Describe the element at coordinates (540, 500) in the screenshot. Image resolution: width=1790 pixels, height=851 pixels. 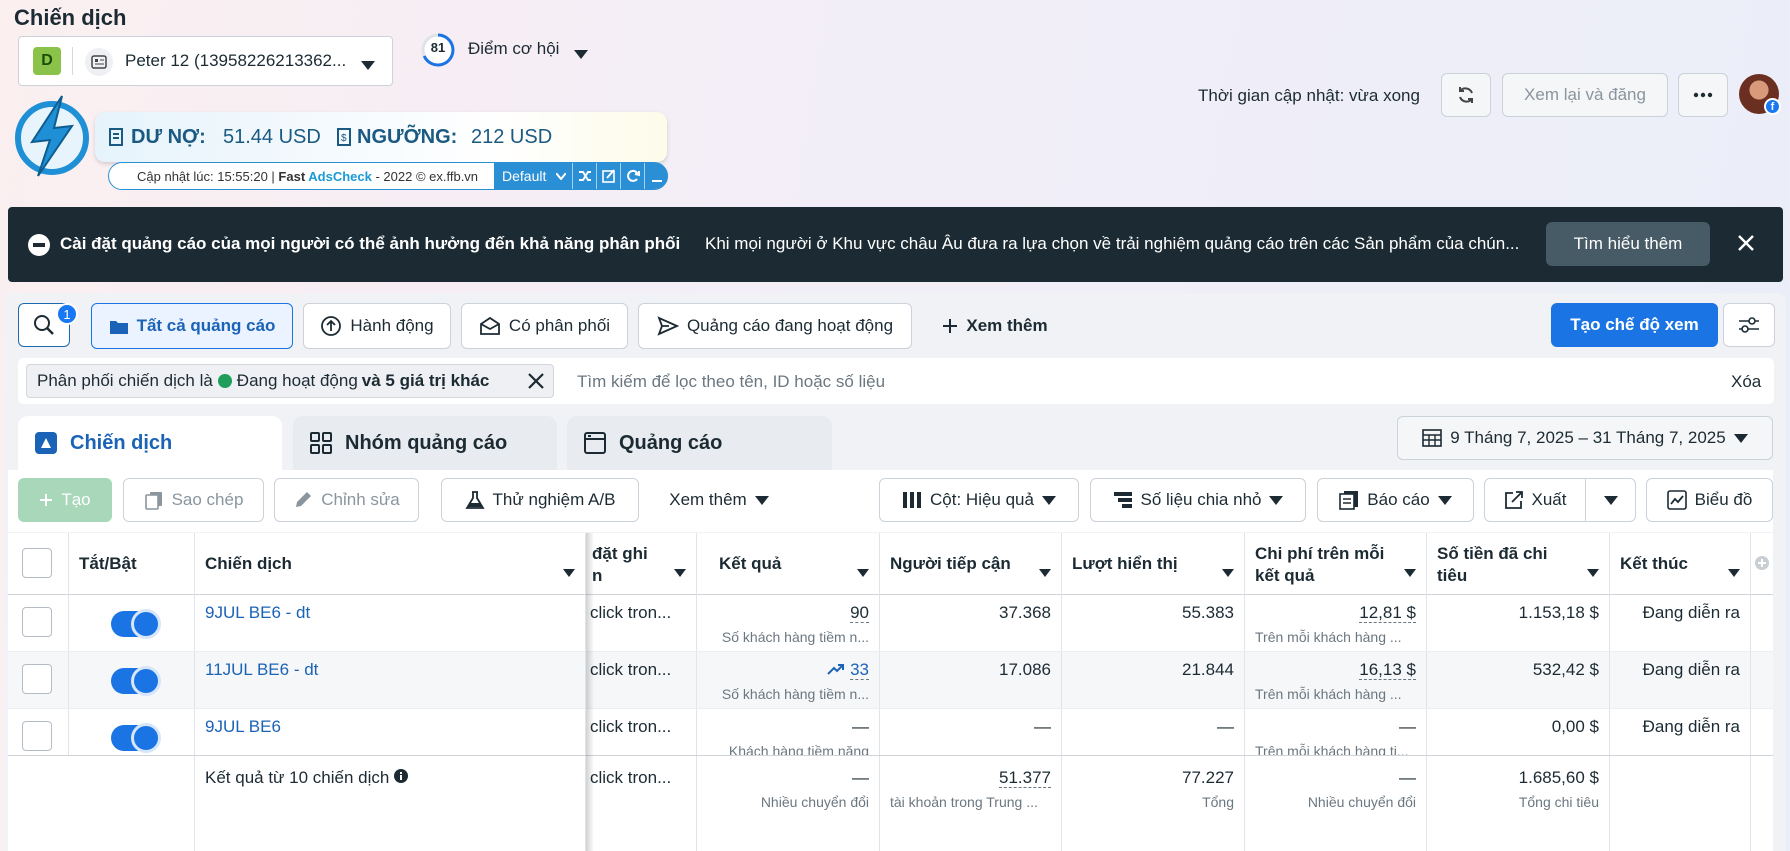
I see `ab-test-button: Thử nghiệm A/B` at that location.